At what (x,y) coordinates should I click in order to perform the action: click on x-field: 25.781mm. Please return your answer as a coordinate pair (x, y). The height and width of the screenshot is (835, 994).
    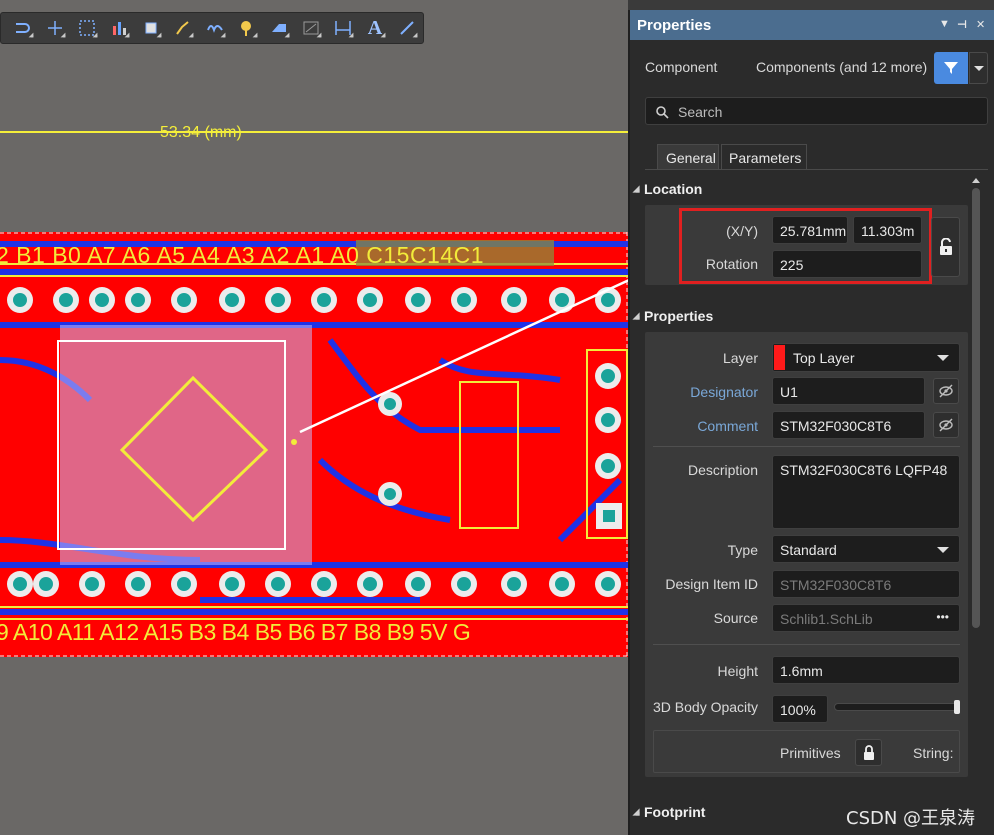
    Looking at the image, I should click on (810, 230).